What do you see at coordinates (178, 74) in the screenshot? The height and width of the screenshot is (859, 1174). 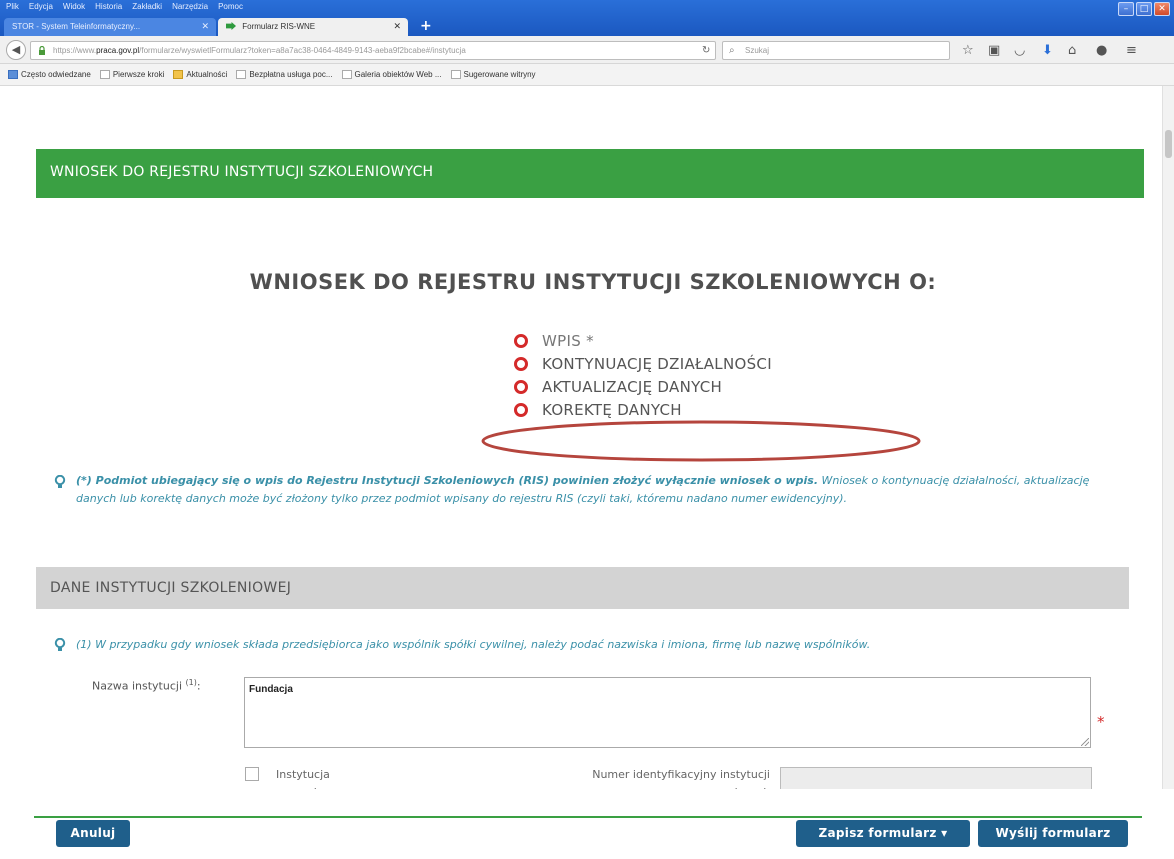 I see `rss-icon` at bounding box center [178, 74].